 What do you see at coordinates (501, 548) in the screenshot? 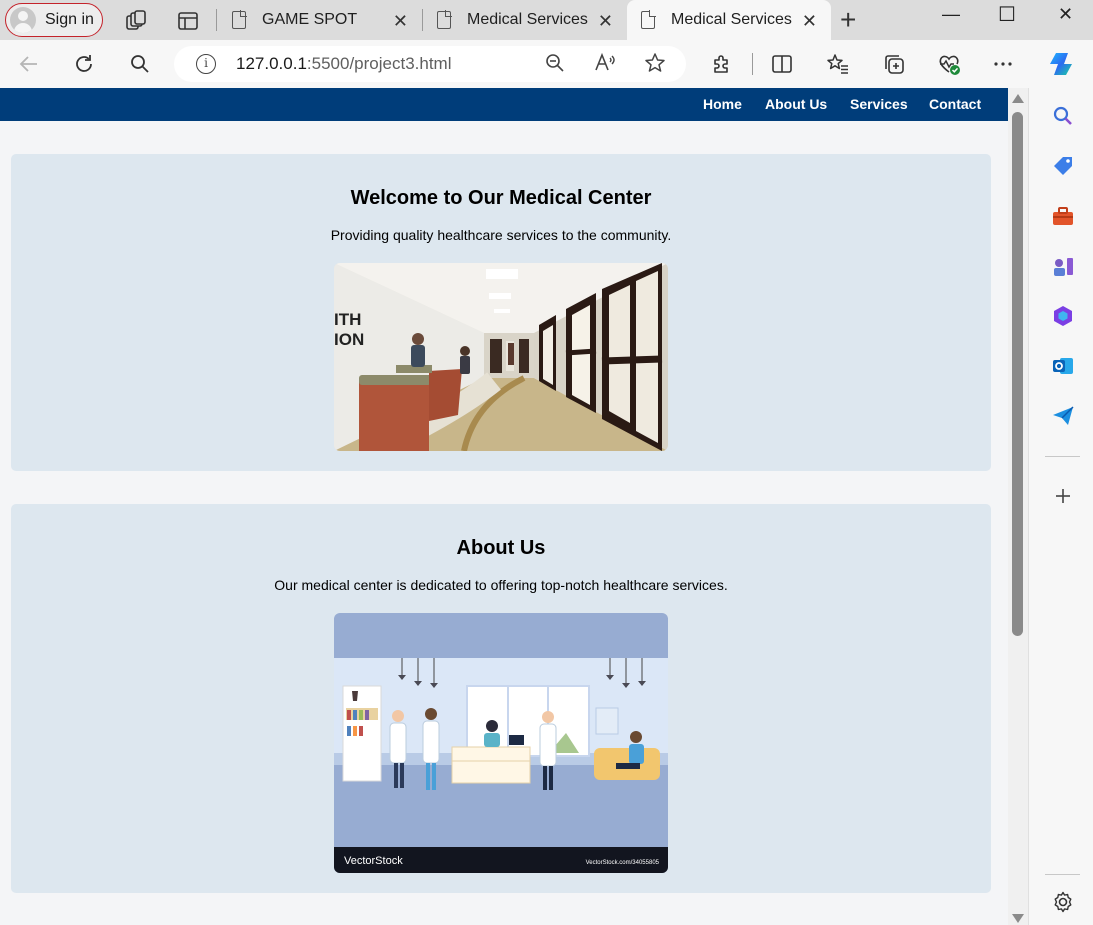
I see `about-title: About Us` at bounding box center [501, 548].